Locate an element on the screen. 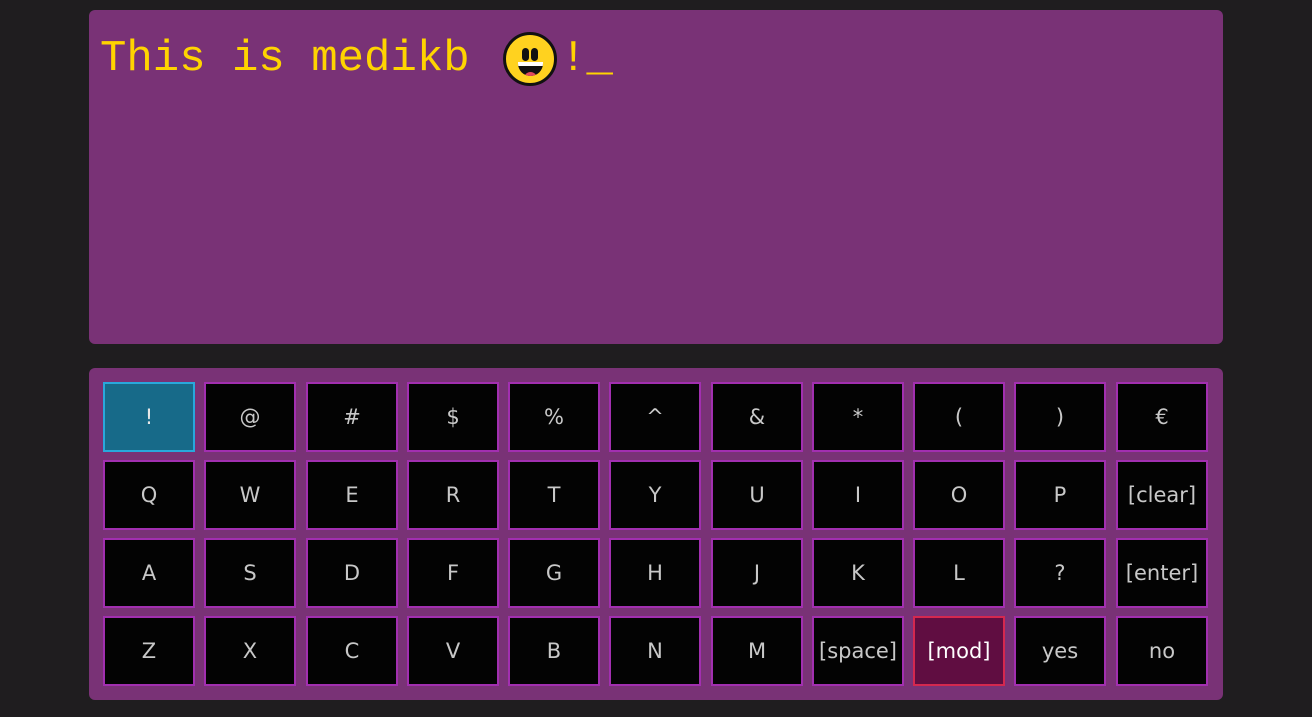  key-caret: ^ is located at coordinates (655, 417).